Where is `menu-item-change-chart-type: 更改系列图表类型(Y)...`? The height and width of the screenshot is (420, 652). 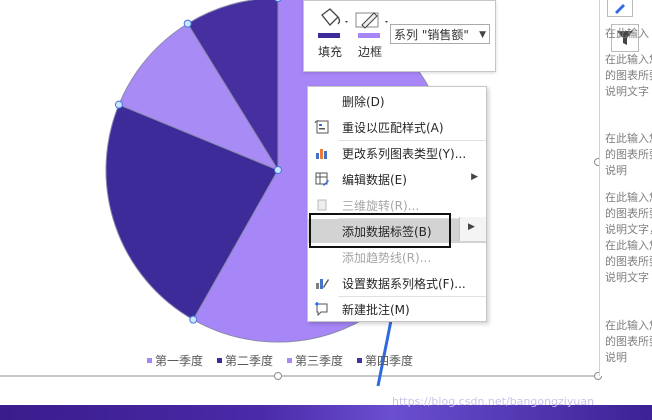
menu-item-change-chart-type: 更改系列图表类型(Y)... is located at coordinates (397, 153).